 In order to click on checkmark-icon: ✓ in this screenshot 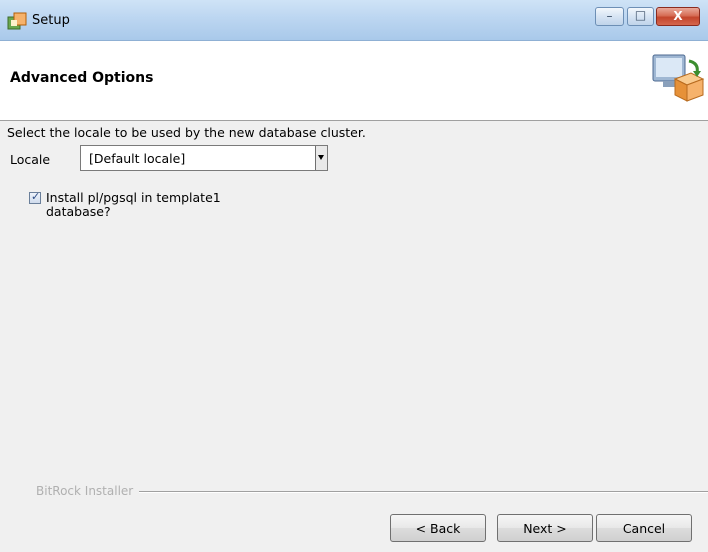, I will do `click(36, 196)`.